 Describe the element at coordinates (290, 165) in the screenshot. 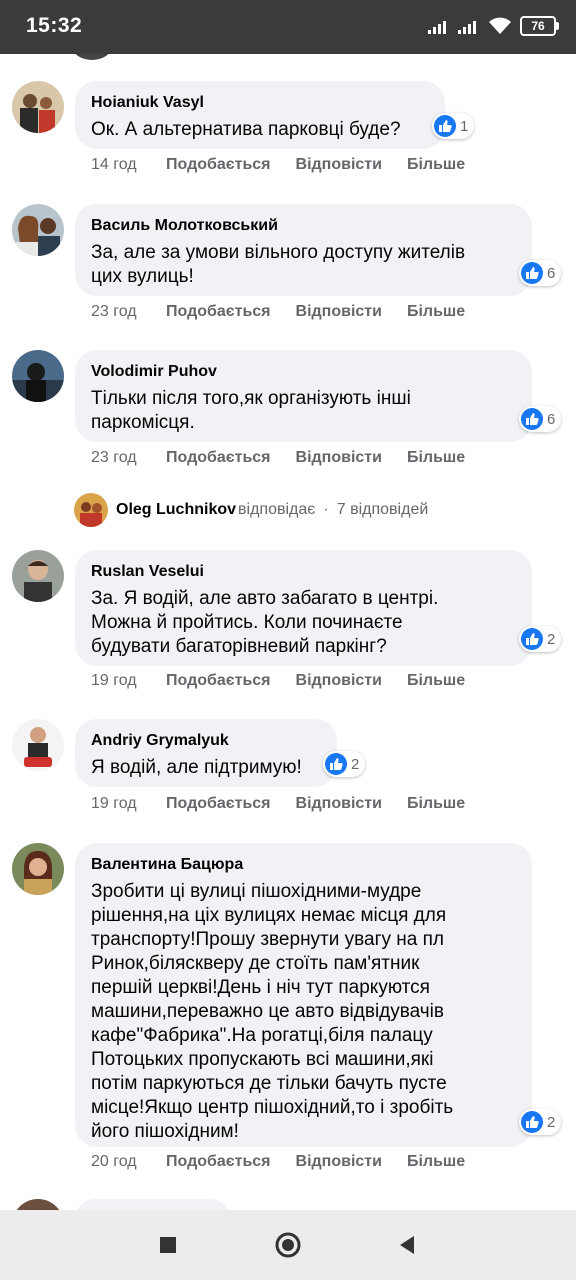

I see `comment-actions: 14 год Подобається Відповісти Більше` at that location.